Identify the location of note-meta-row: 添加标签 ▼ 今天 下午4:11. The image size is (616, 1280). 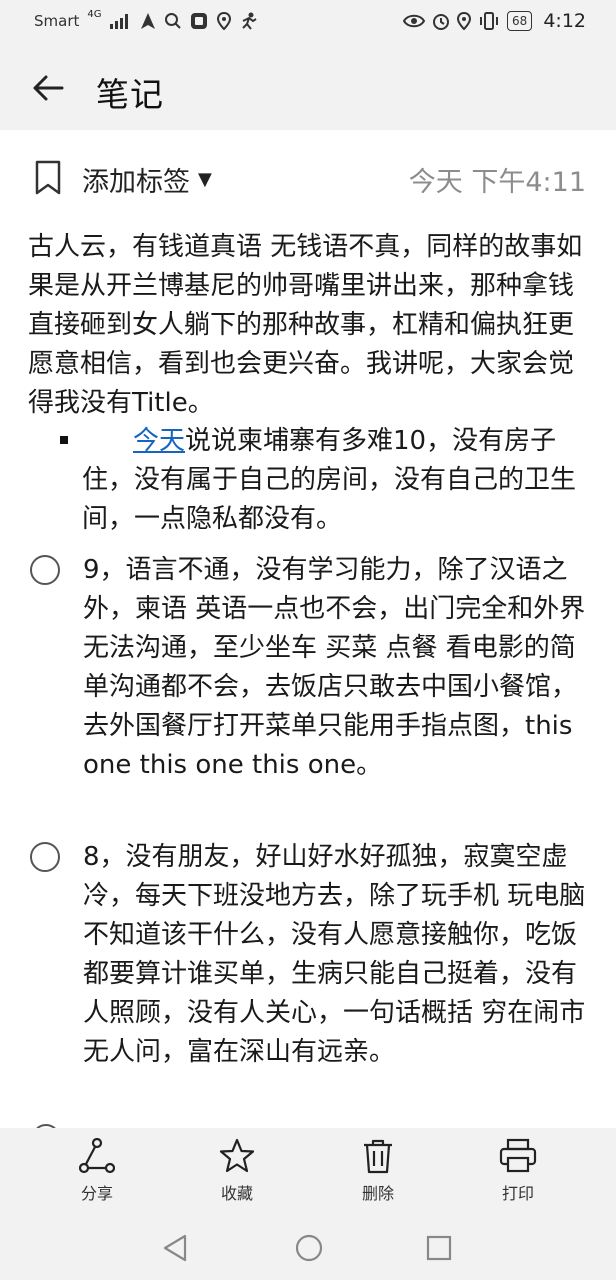
(308, 178).